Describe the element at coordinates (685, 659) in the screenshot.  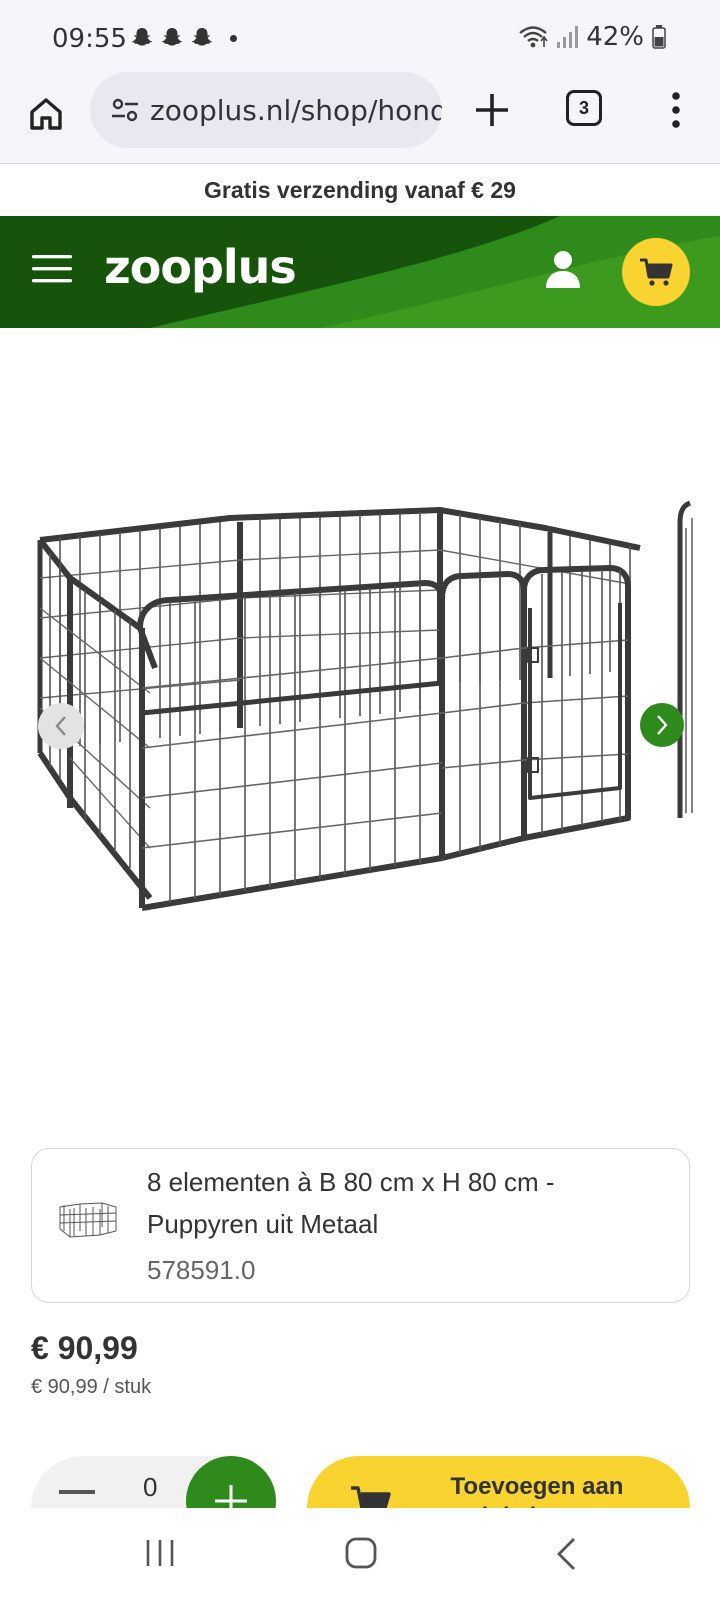
I see `next-image-peek` at that location.